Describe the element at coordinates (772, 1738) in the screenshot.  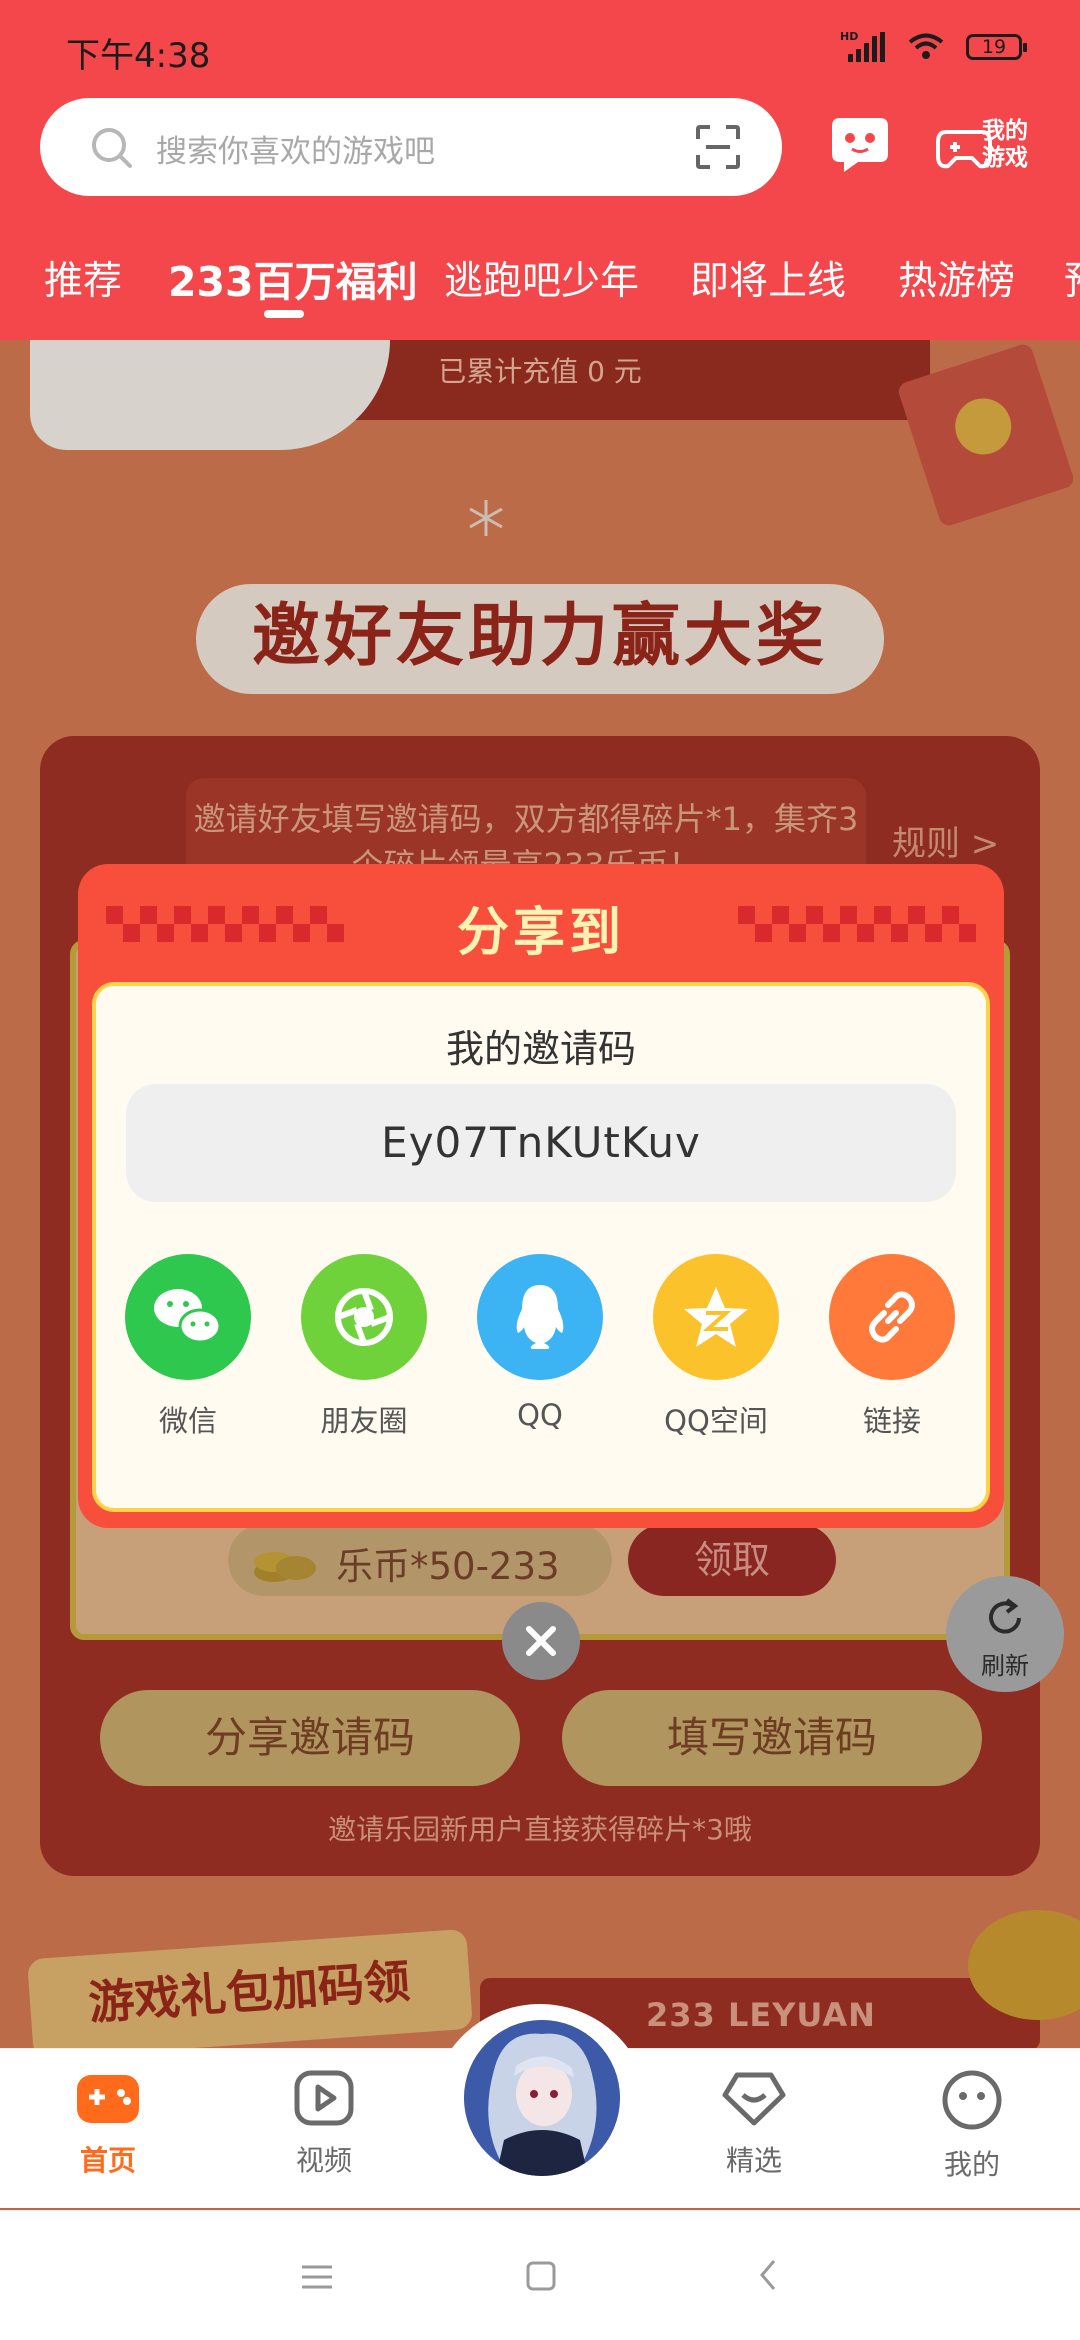
I see `enter-code-button: 填写邀请码` at that location.